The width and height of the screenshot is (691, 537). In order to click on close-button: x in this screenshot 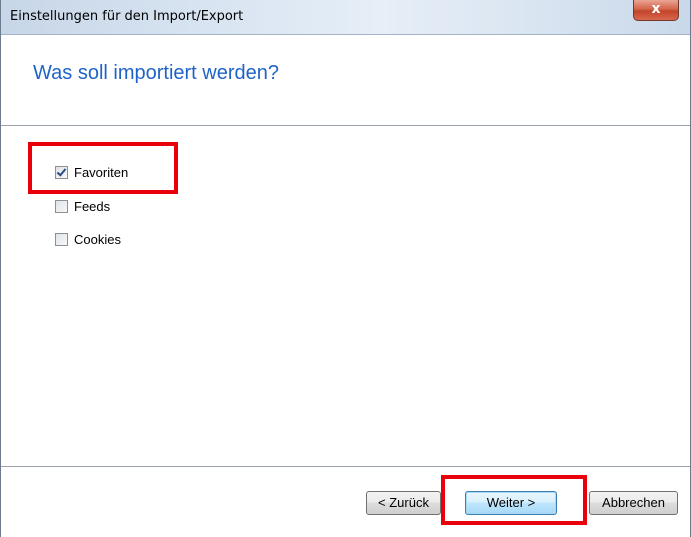, I will do `click(656, 10)`.